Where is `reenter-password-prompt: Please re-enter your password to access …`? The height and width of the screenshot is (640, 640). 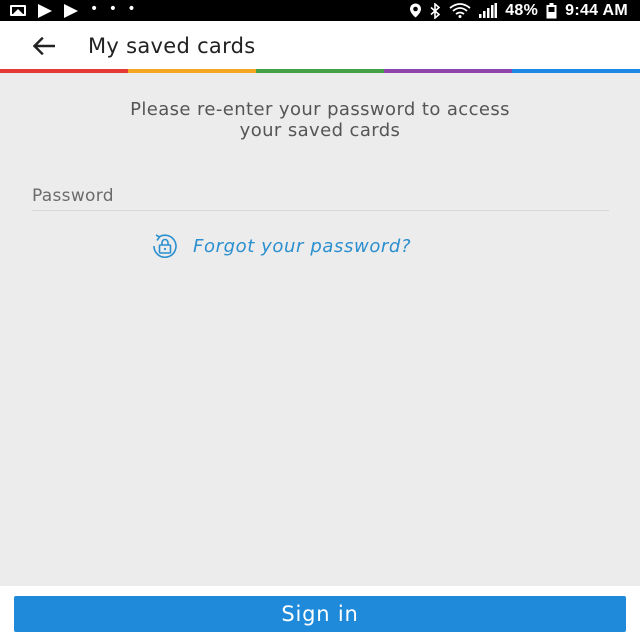 reenter-password-prompt: Please re-enter your password to access … is located at coordinates (320, 120).